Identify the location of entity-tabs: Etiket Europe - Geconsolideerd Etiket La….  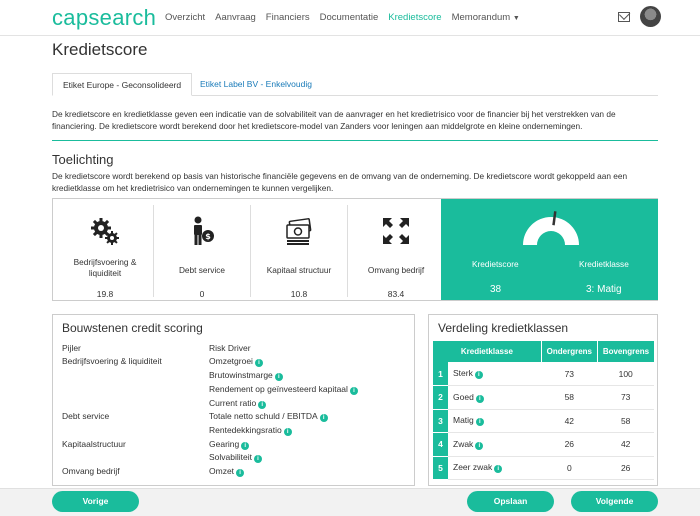
(355, 84).